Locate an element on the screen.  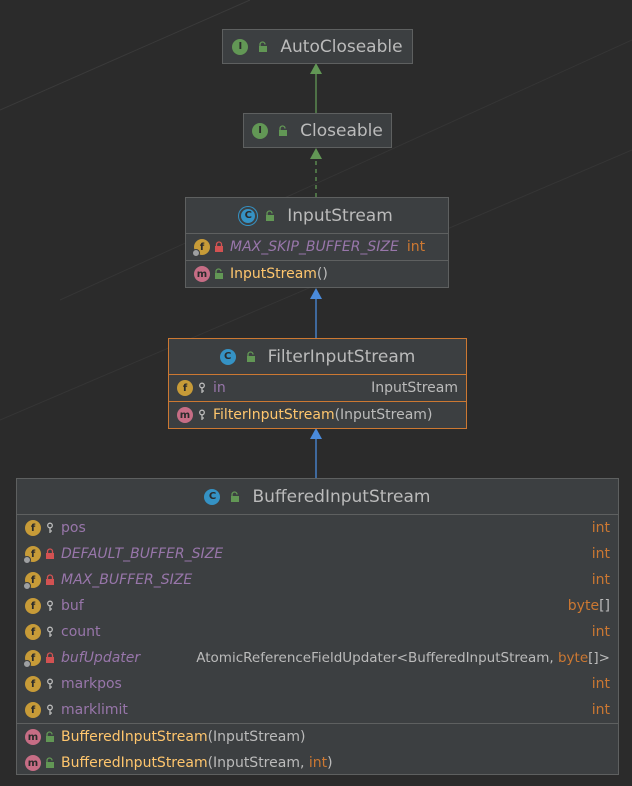
method-params: (InputStream, int) is located at coordinates (270, 763).